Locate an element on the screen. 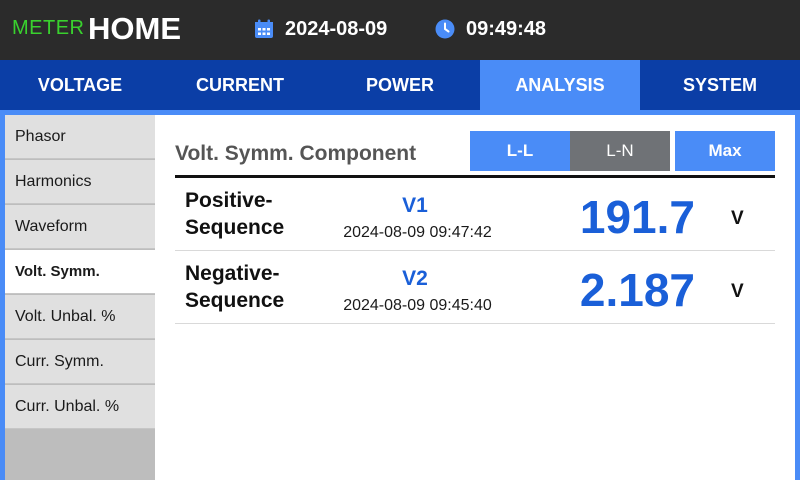  main-tabs: VOLTAGE CURRENT POWER ANALYSIS SYSTEM is located at coordinates (400, 85).